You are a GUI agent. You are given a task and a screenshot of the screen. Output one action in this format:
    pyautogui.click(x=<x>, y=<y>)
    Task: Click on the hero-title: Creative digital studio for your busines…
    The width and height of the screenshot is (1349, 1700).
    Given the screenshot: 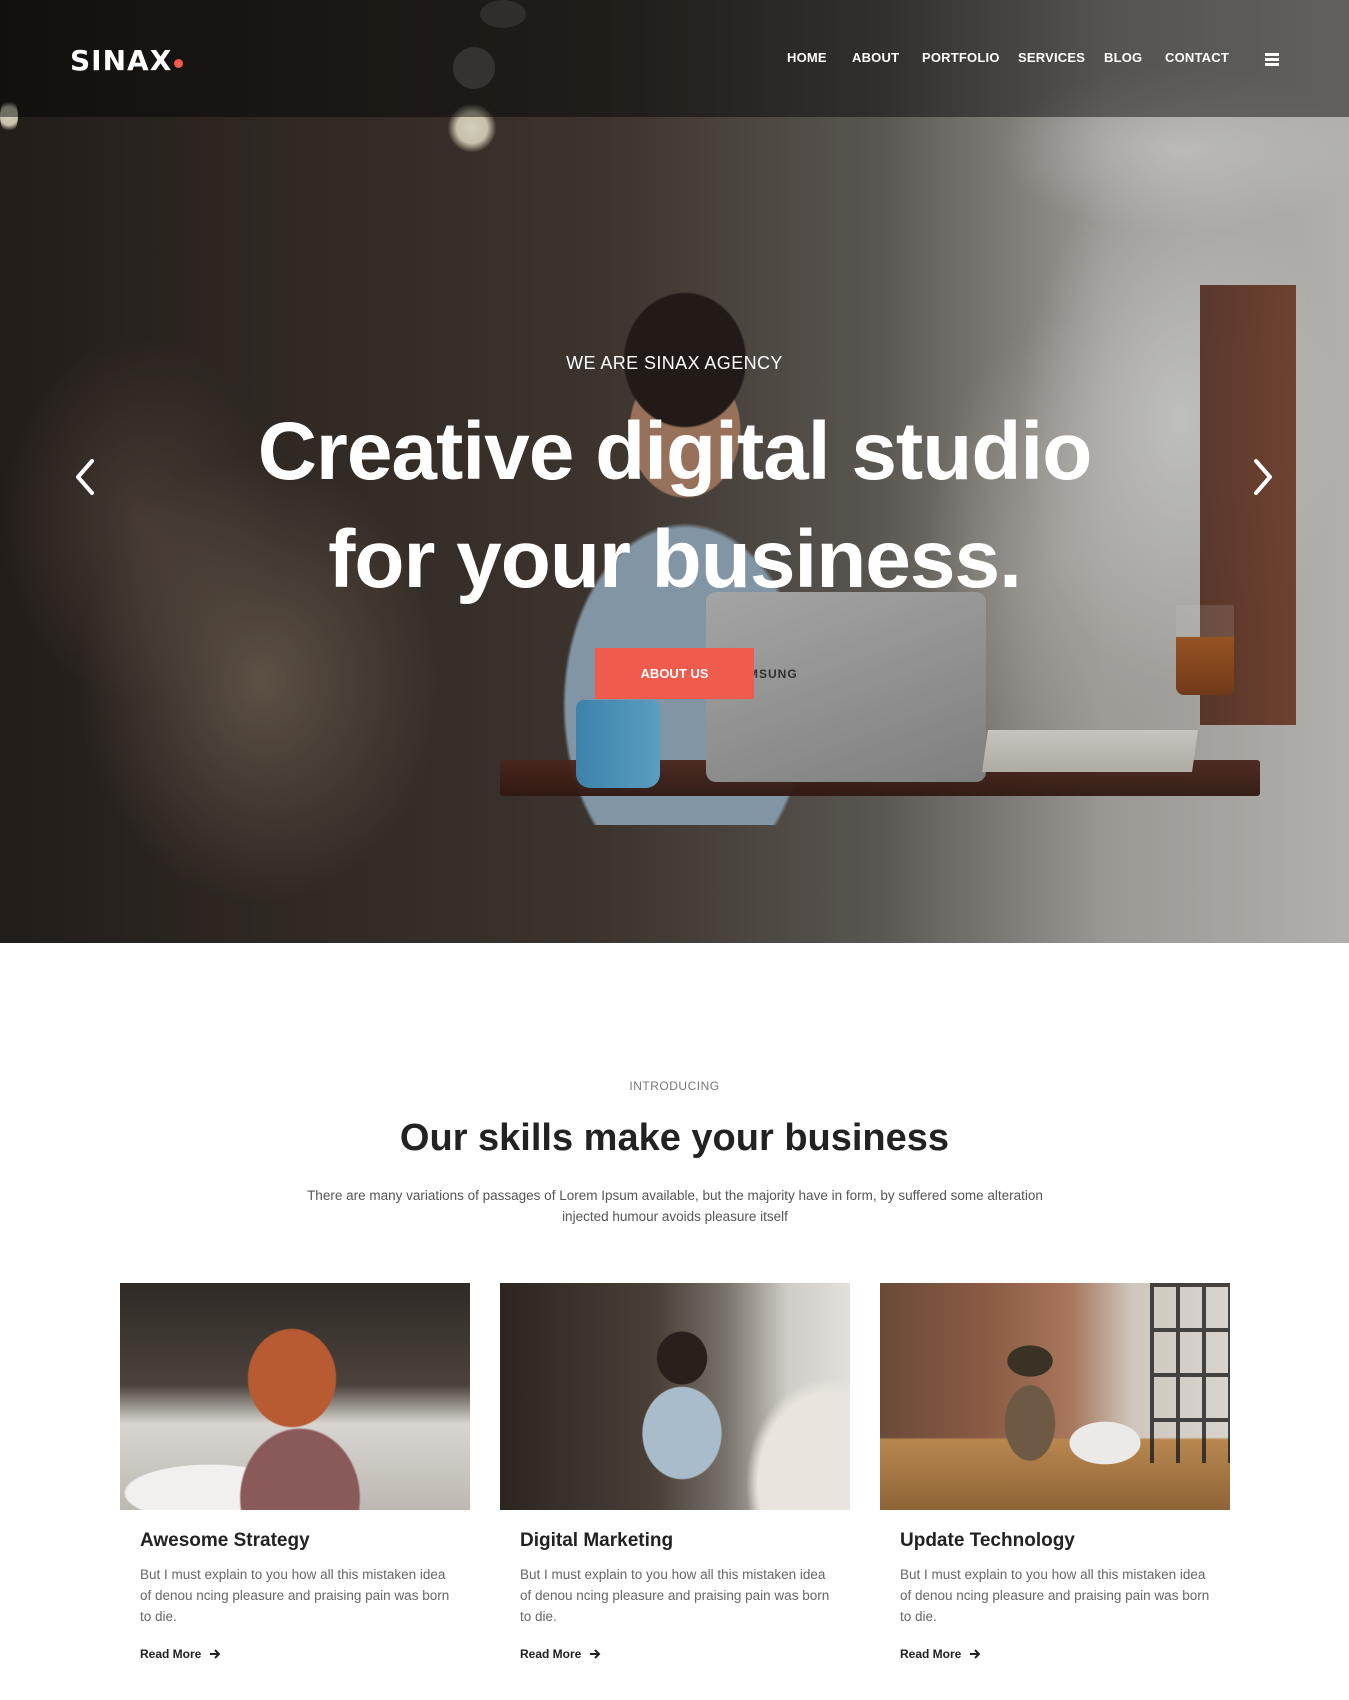 What is the action you would take?
    pyautogui.click(x=674, y=506)
    